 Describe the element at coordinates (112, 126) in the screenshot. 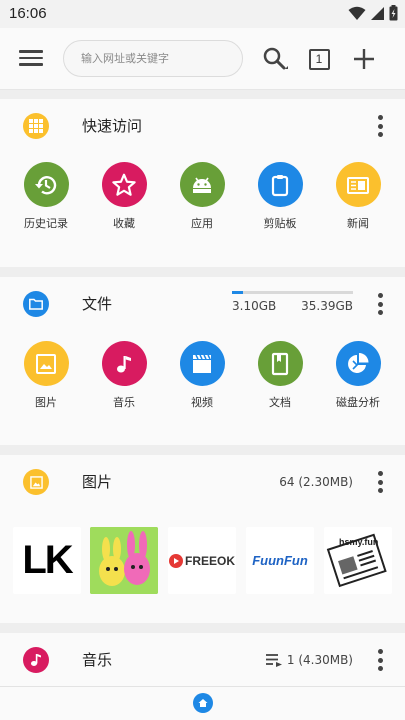

I see `quick-access-title: 快速访问` at that location.